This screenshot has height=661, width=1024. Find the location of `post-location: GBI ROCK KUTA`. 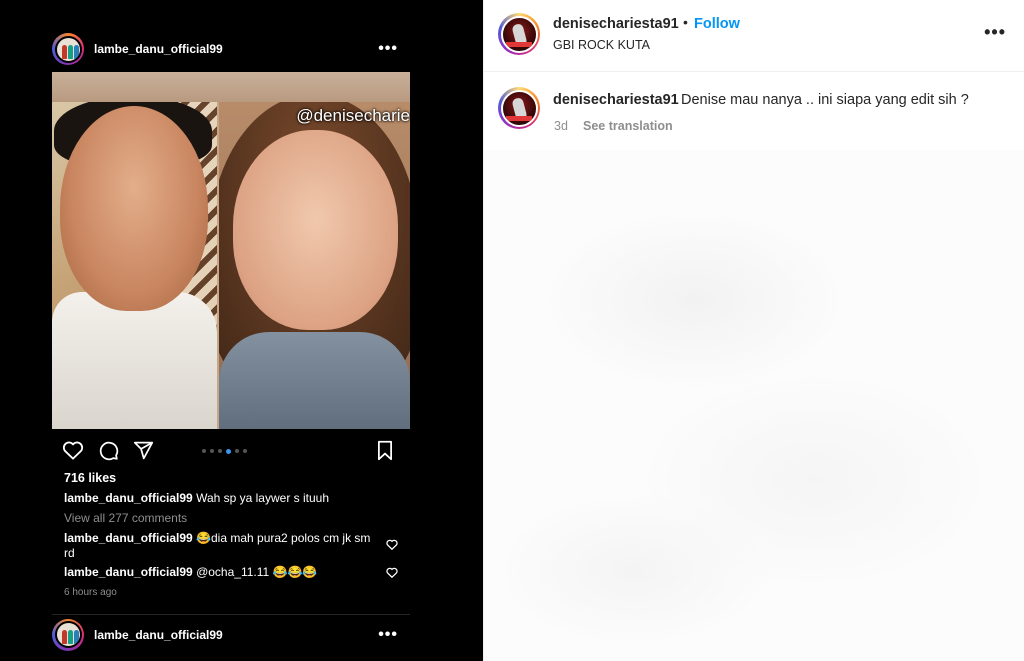

post-location: GBI ROCK KUTA is located at coordinates (601, 45).